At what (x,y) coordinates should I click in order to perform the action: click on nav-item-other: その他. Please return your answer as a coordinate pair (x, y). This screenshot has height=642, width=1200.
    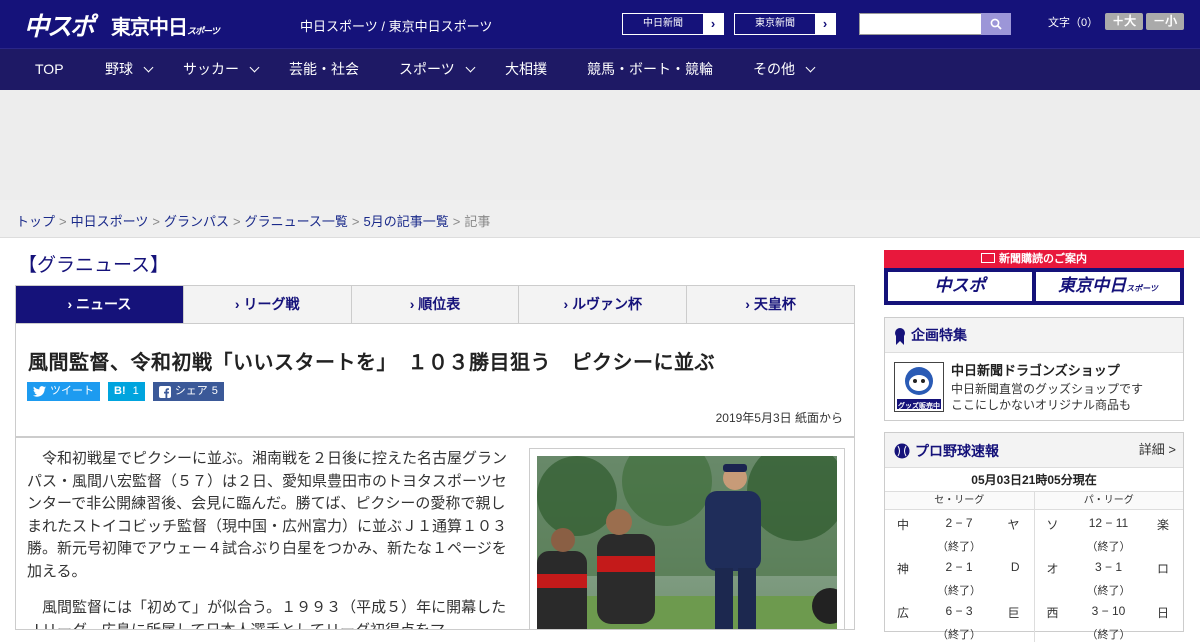
    Looking at the image, I should click on (784, 69).